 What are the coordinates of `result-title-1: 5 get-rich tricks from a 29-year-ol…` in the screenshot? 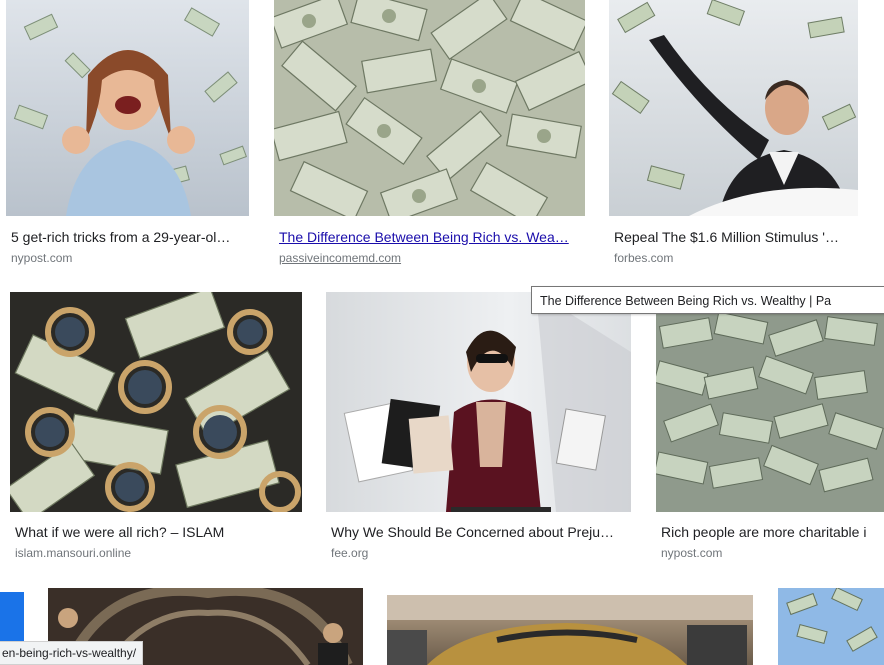 It's located at (131, 237).